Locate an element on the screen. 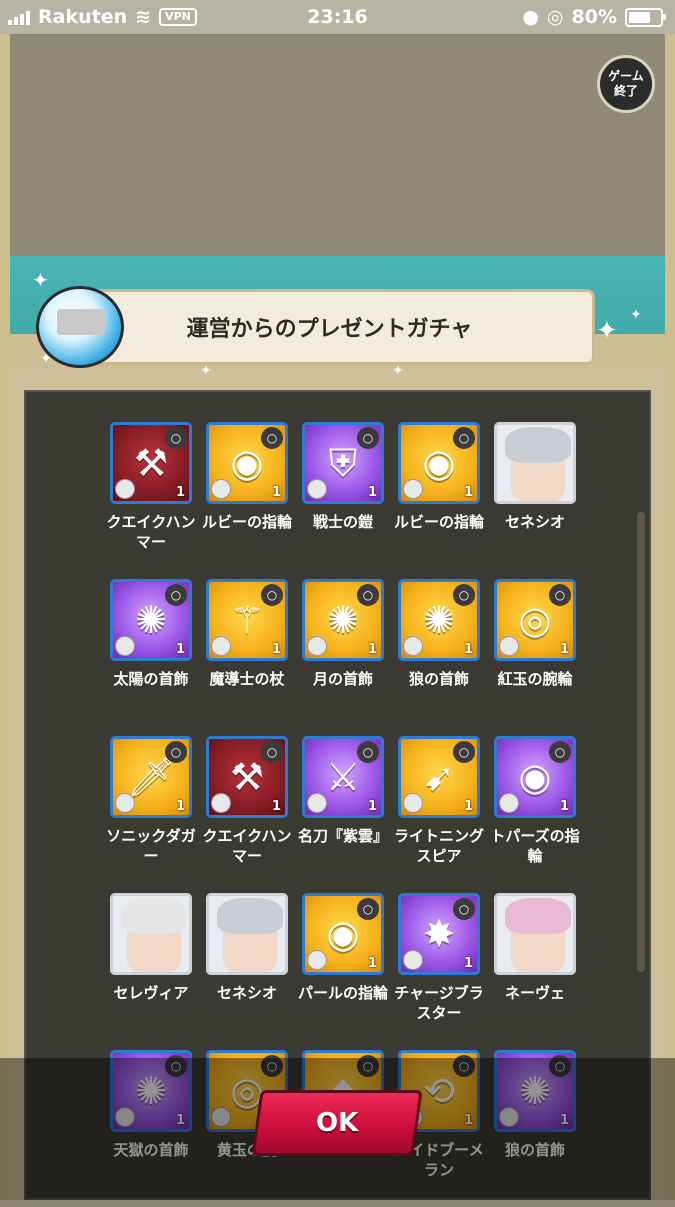 The height and width of the screenshot is (1207, 675). reward-item-label: クエイクハンマー is located at coordinates (151, 532).